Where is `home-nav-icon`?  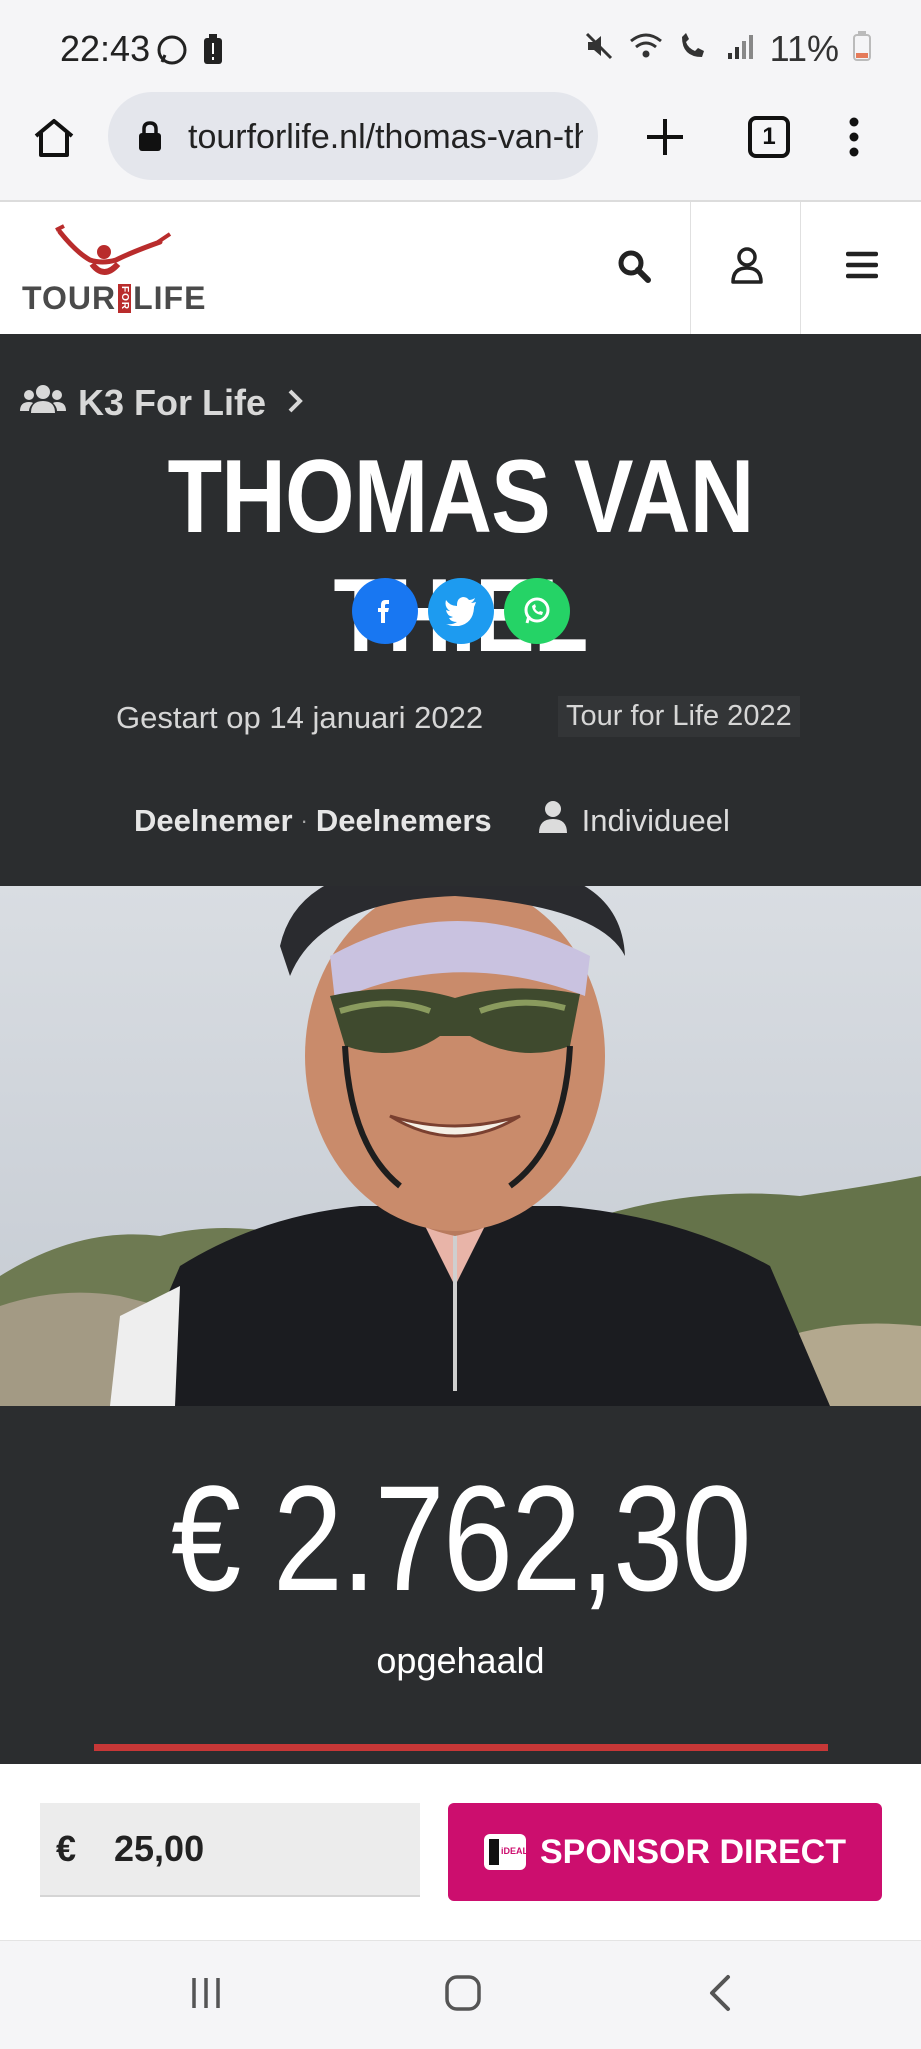 home-nav-icon is located at coordinates (463, 1995).